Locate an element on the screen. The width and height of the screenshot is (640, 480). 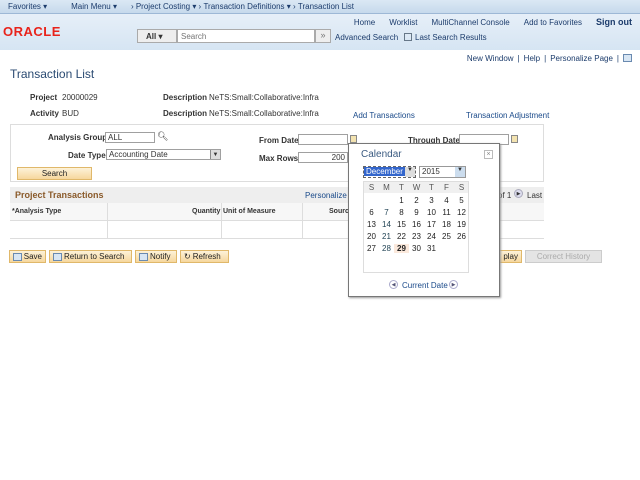
main-menu: Main Menu ▾ is located at coordinates (94, 6).